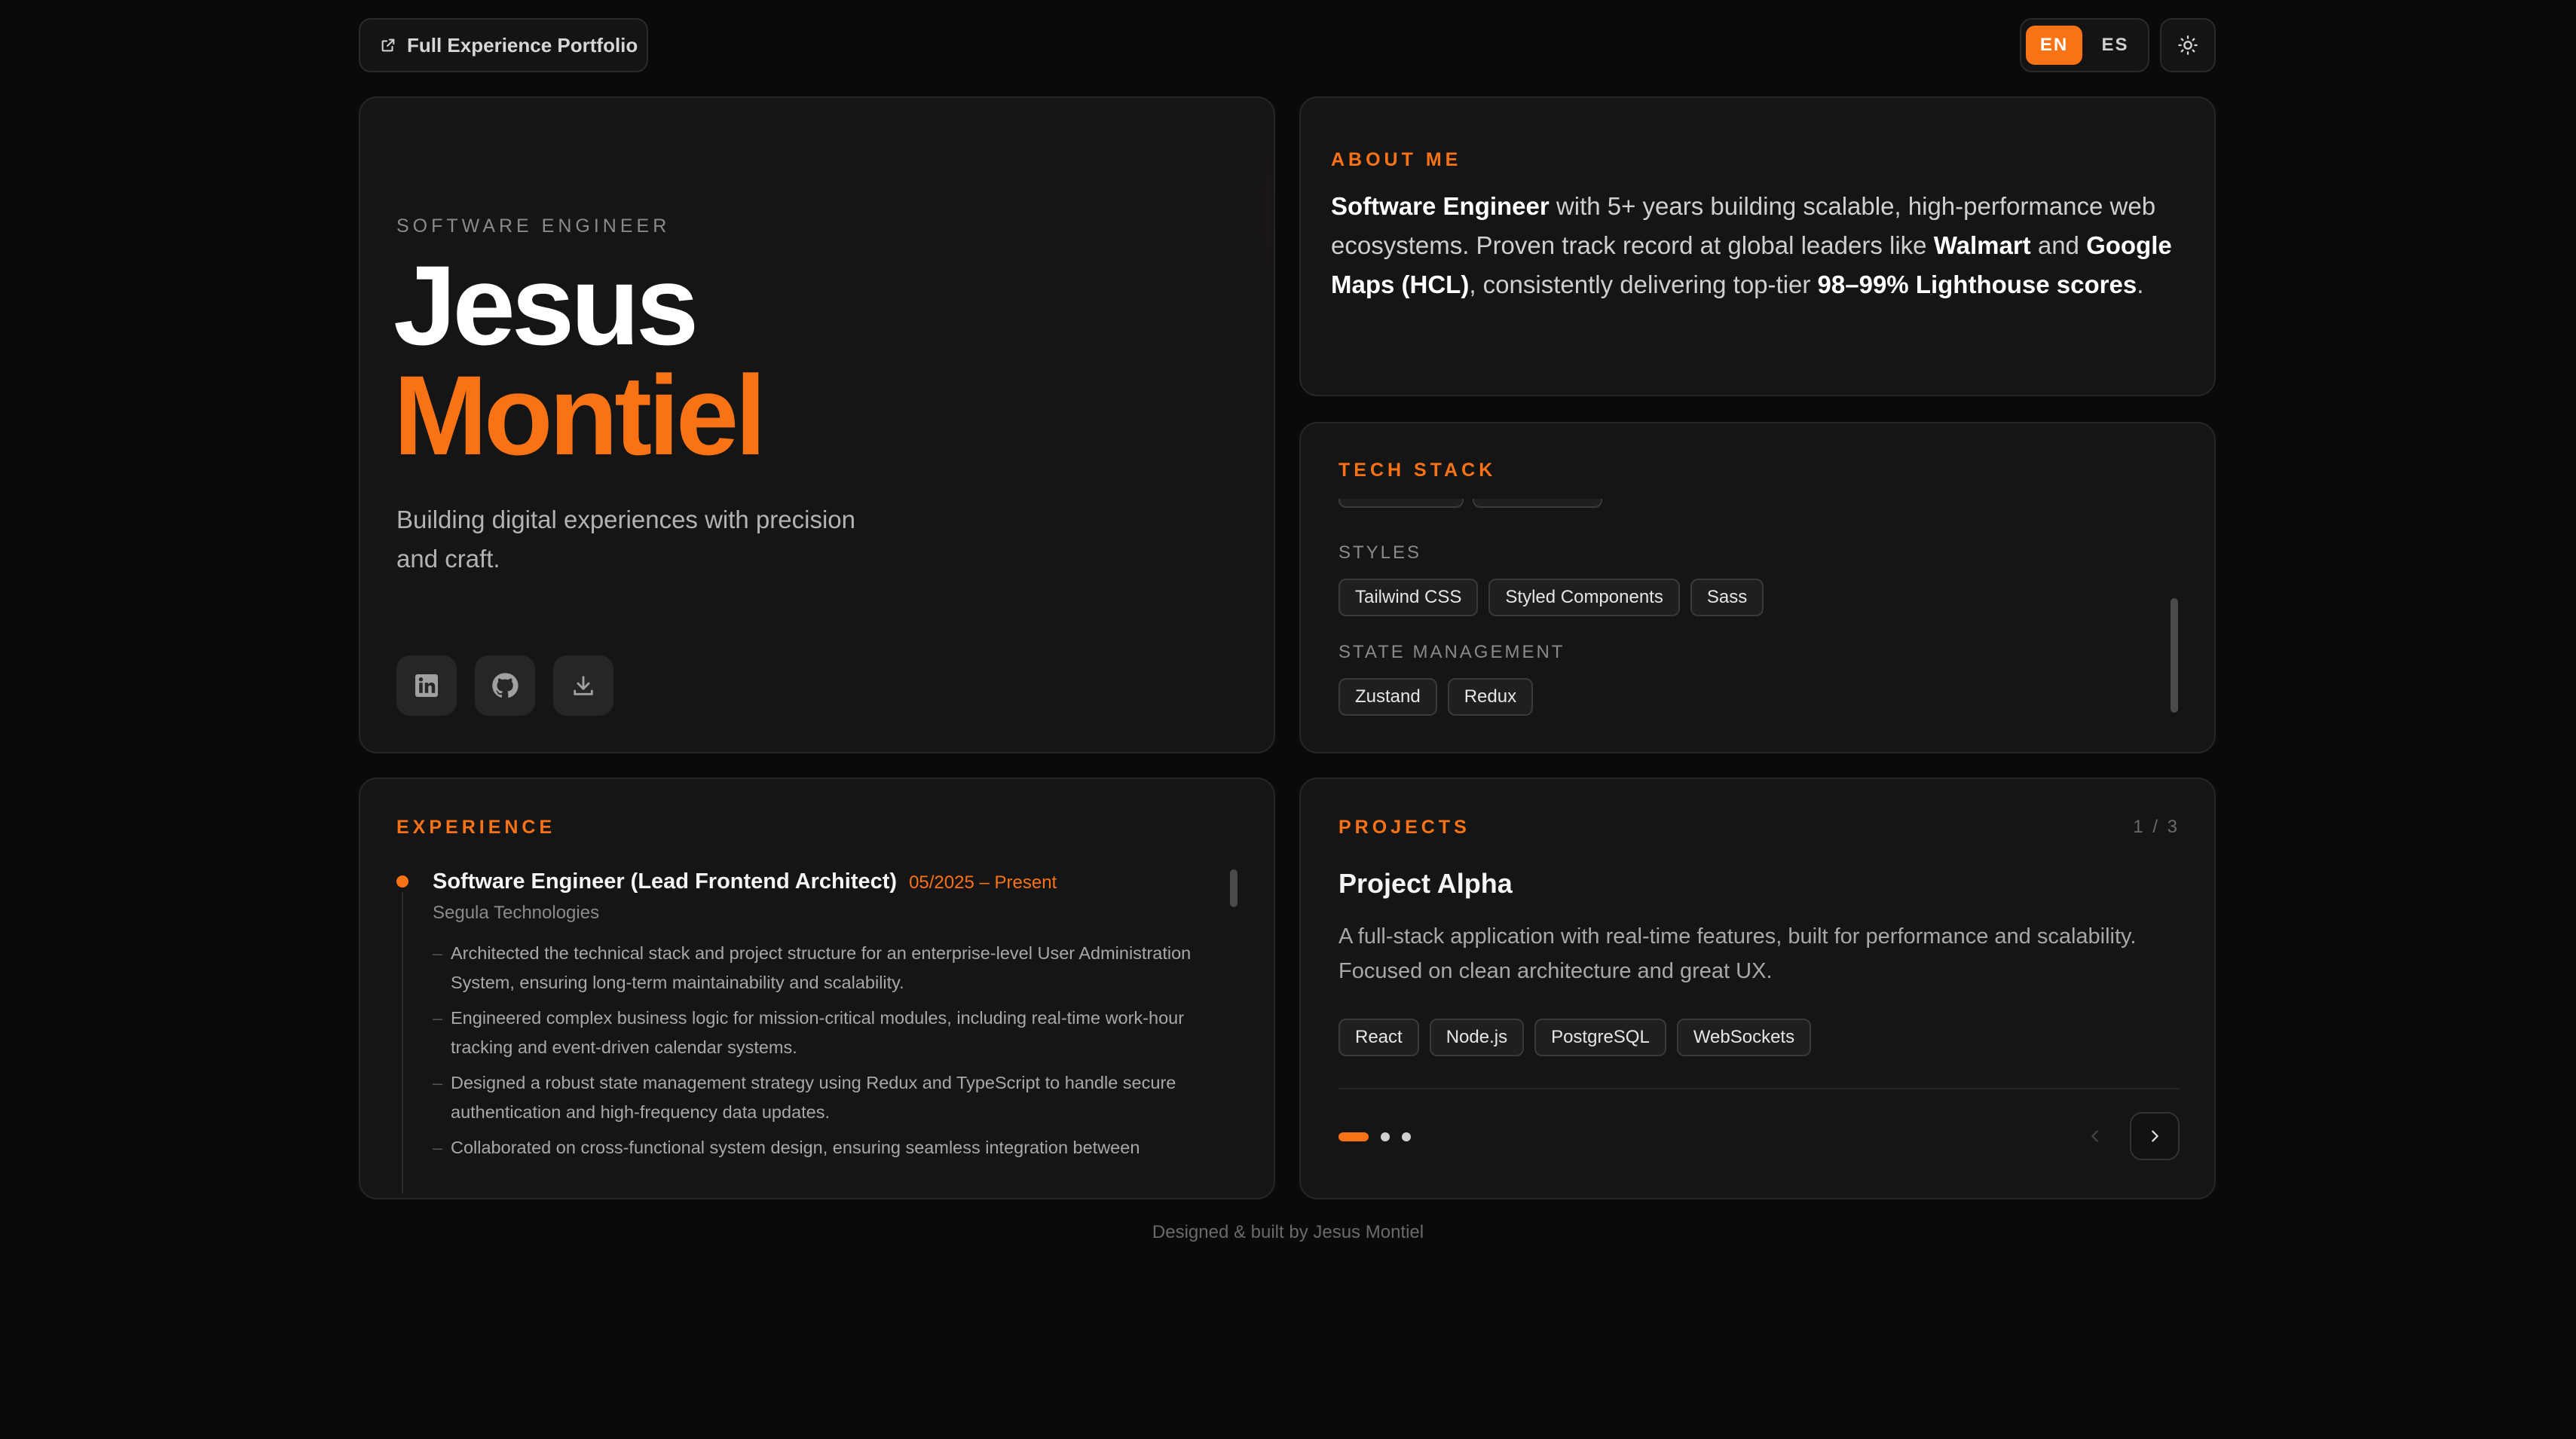 Image resolution: width=2576 pixels, height=1439 pixels. Describe the element at coordinates (533, 226) in the screenshot. I see `hero-role: SOFTWARE ENGINEER` at that location.